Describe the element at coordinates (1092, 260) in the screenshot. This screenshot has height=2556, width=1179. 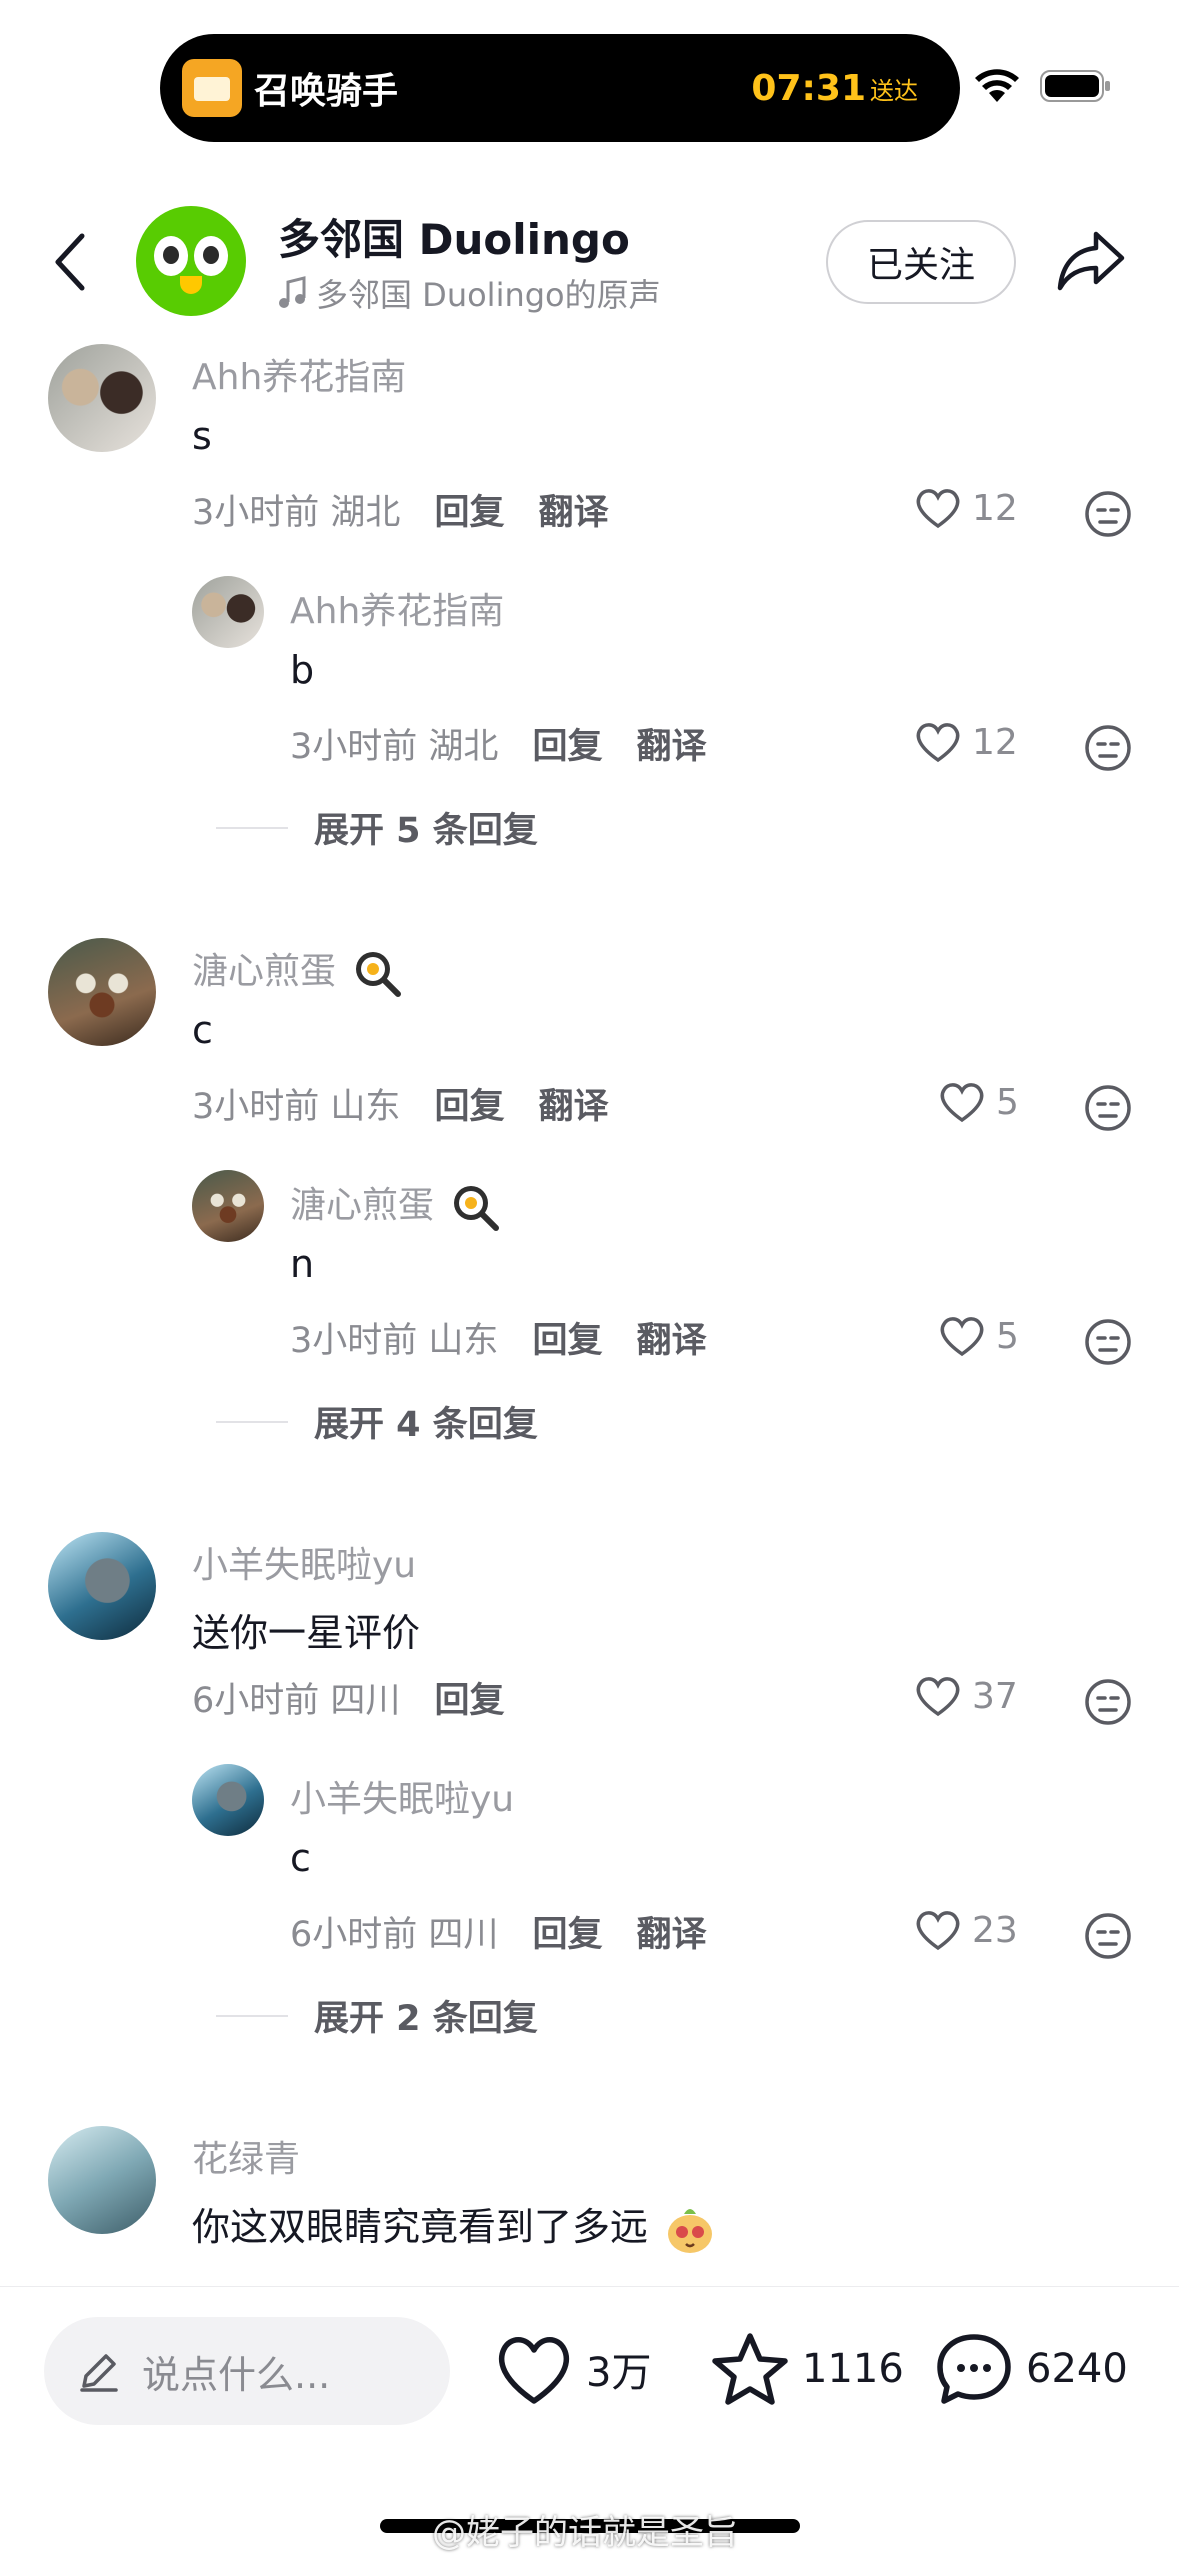
I see `share-icon` at that location.